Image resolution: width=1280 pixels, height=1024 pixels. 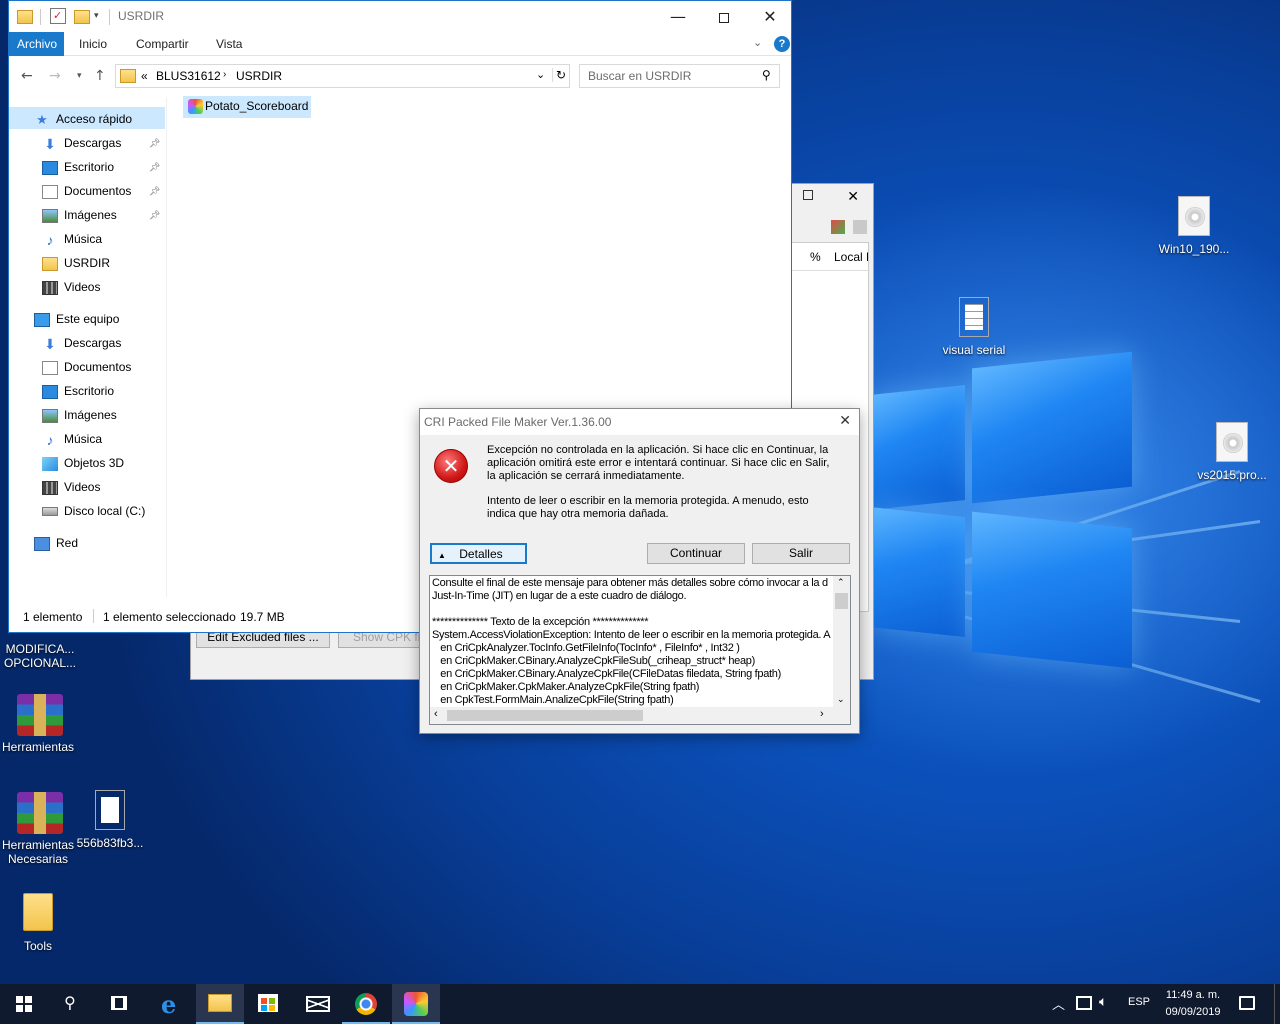 What do you see at coordinates (1084, 1003) in the screenshot?
I see `network-icon` at bounding box center [1084, 1003].